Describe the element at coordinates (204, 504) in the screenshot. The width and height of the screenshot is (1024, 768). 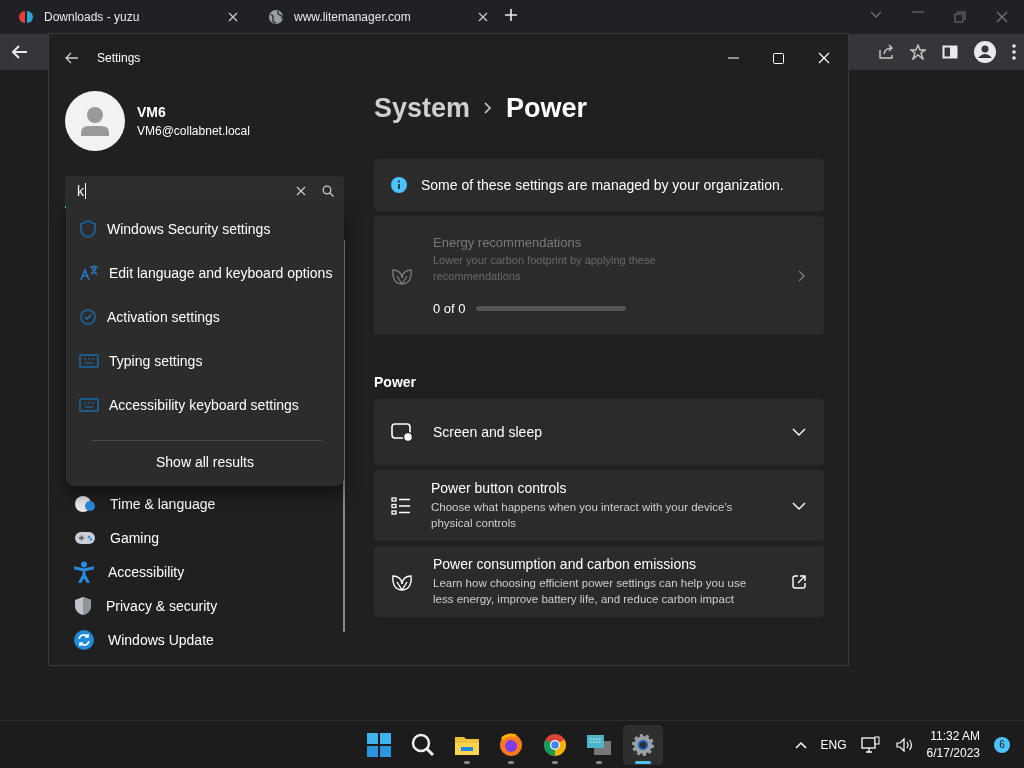
I see `sidebar-item: Time & language` at that location.